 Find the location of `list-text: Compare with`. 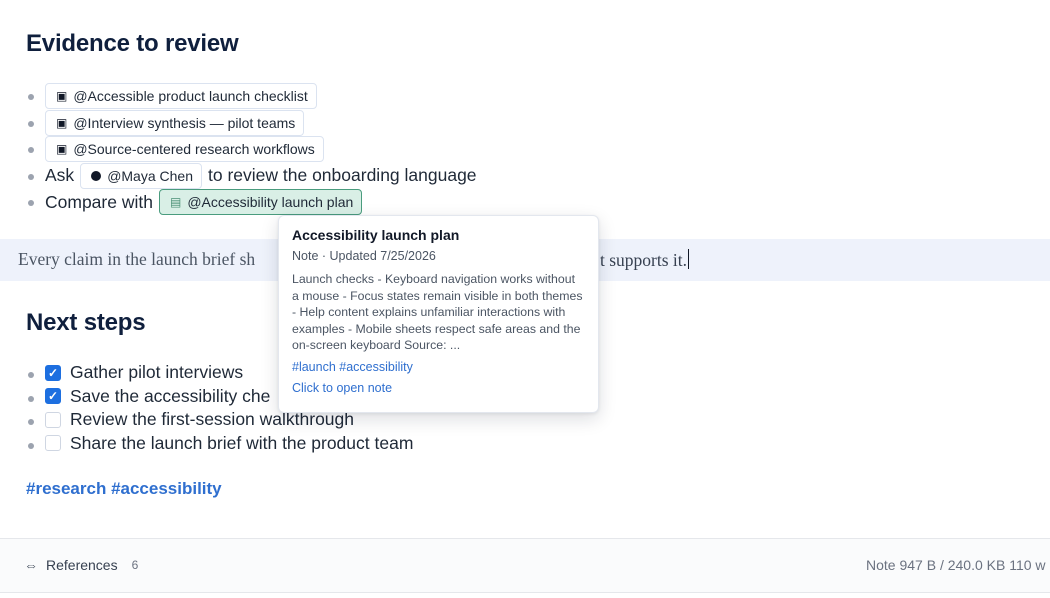

list-text: Compare with is located at coordinates (99, 201).